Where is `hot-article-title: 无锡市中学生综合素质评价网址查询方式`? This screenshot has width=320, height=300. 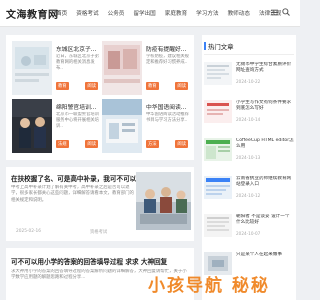 hot-article-title: 无锡市中学生综合素质评价网址查询方式 is located at coordinates (265, 68).